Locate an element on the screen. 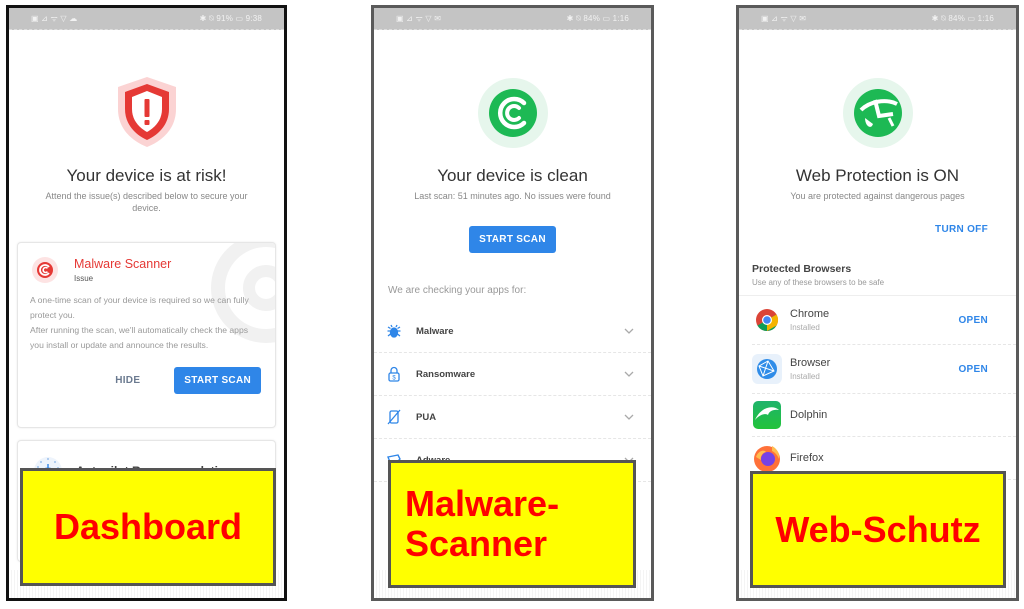 The height and width of the screenshot is (609, 1024). issue-tag: Issue is located at coordinates (84, 278).